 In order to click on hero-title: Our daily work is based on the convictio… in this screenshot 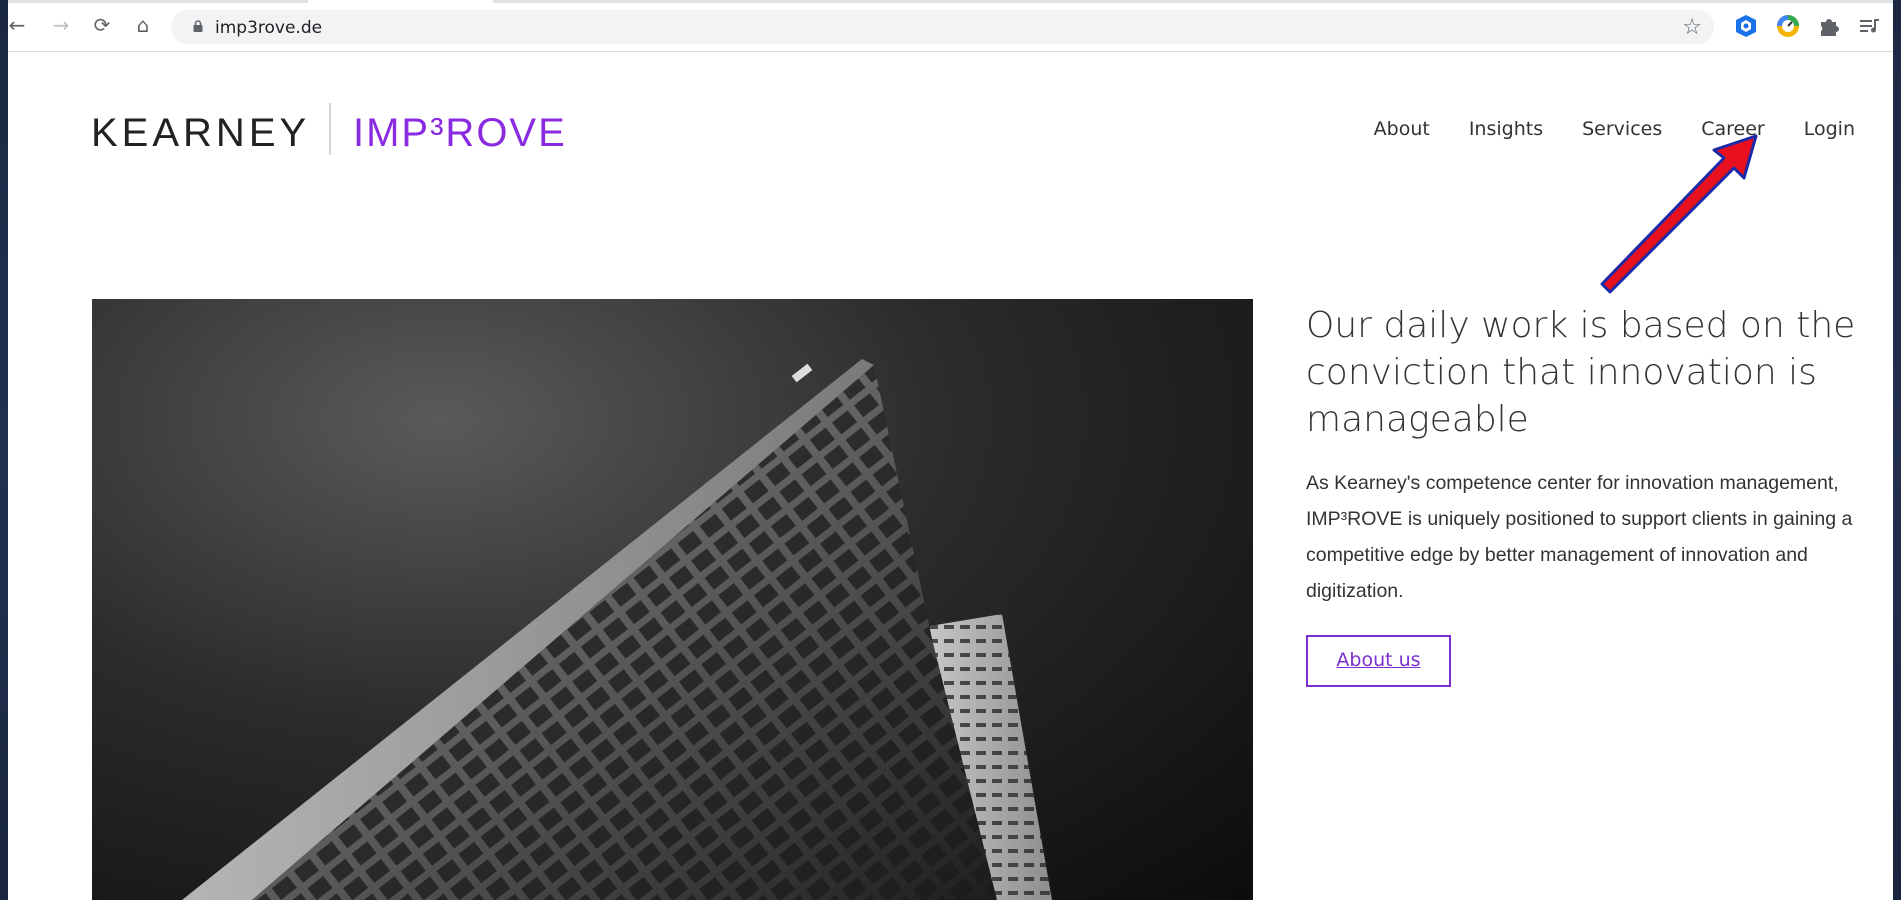, I will do `click(1581, 372)`.